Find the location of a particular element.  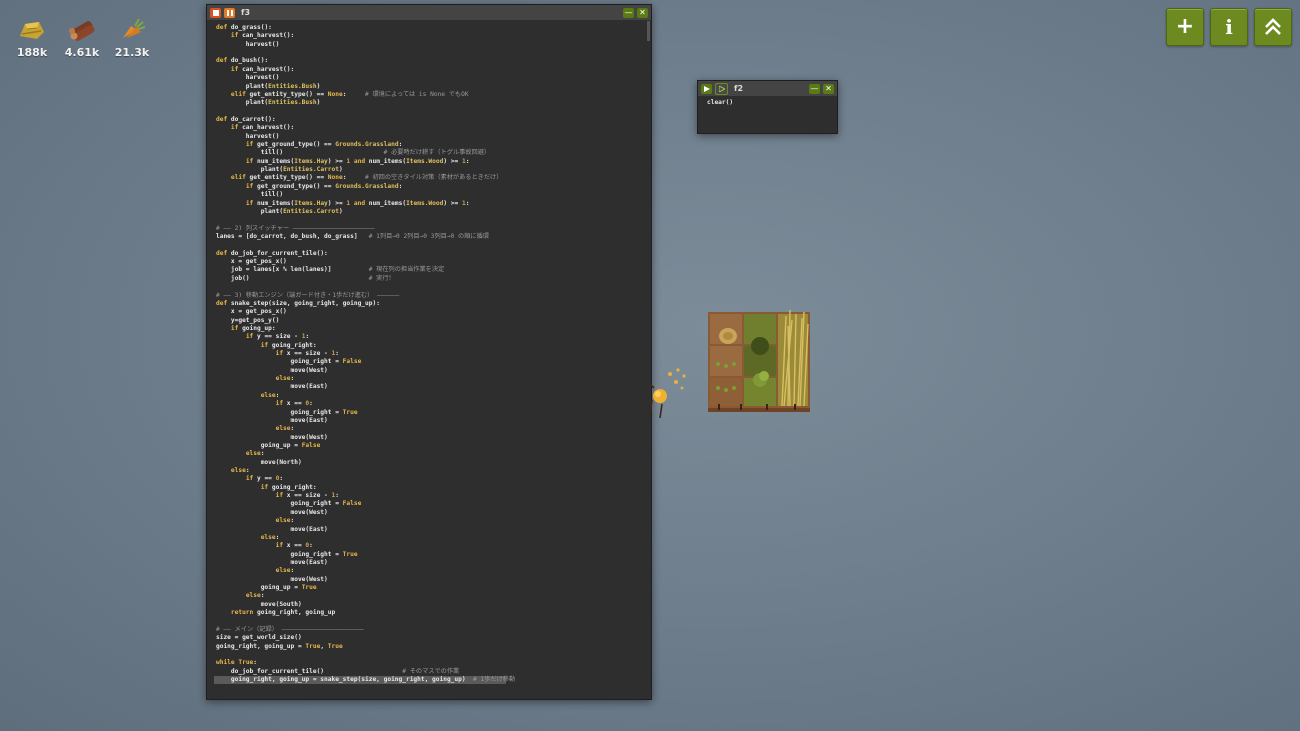

code-line: move(South) is located at coordinates (259, 604).